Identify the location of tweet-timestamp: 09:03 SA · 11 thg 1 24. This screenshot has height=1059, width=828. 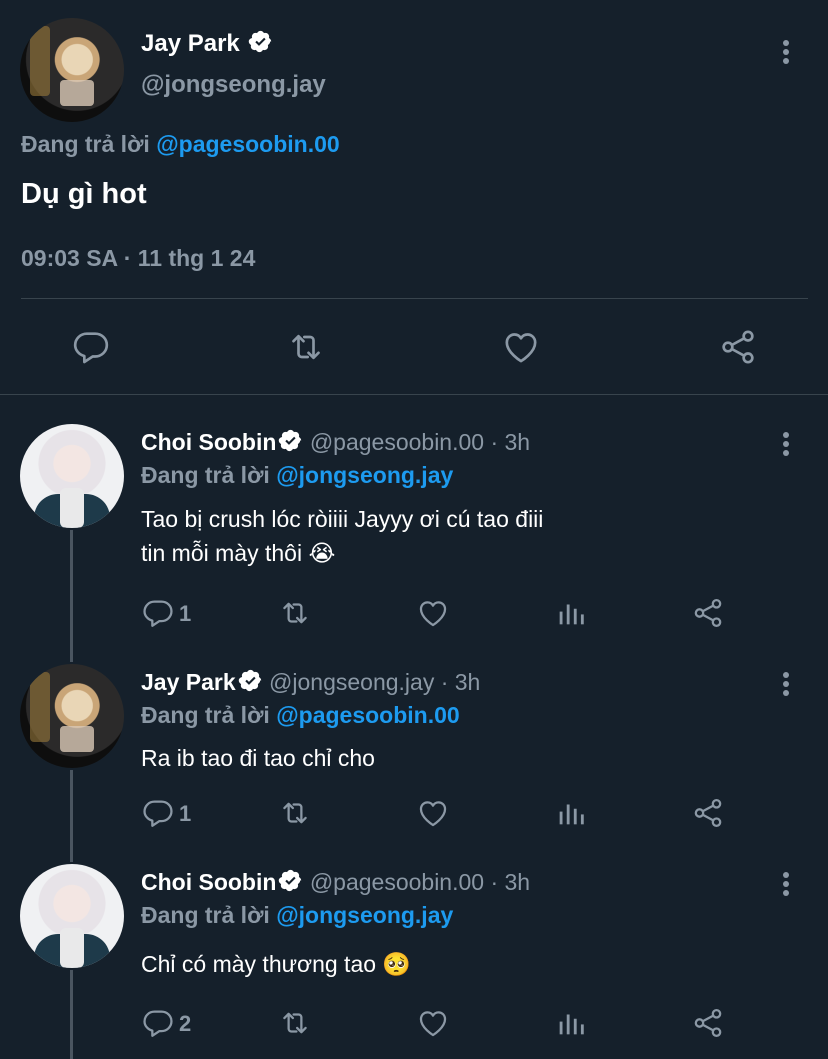
(138, 258).